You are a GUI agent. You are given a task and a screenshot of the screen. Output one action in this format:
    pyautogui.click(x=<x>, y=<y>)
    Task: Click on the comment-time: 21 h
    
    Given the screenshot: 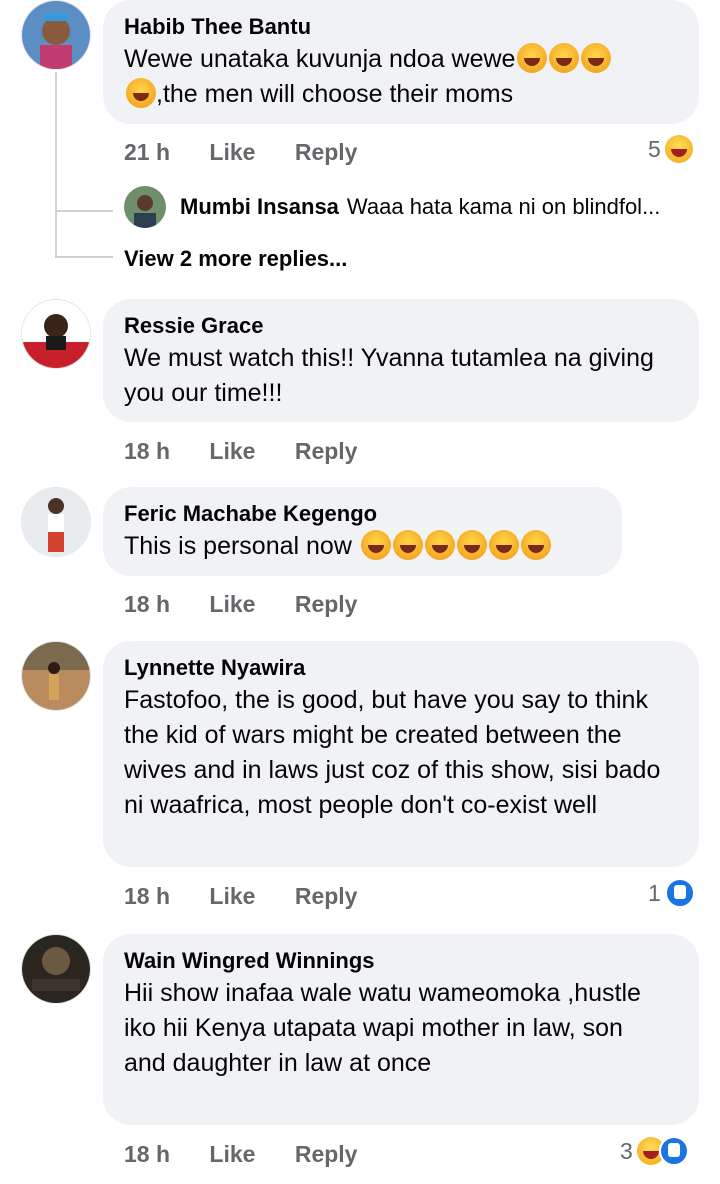 What is the action you would take?
    pyautogui.click(x=147, y=152)
    